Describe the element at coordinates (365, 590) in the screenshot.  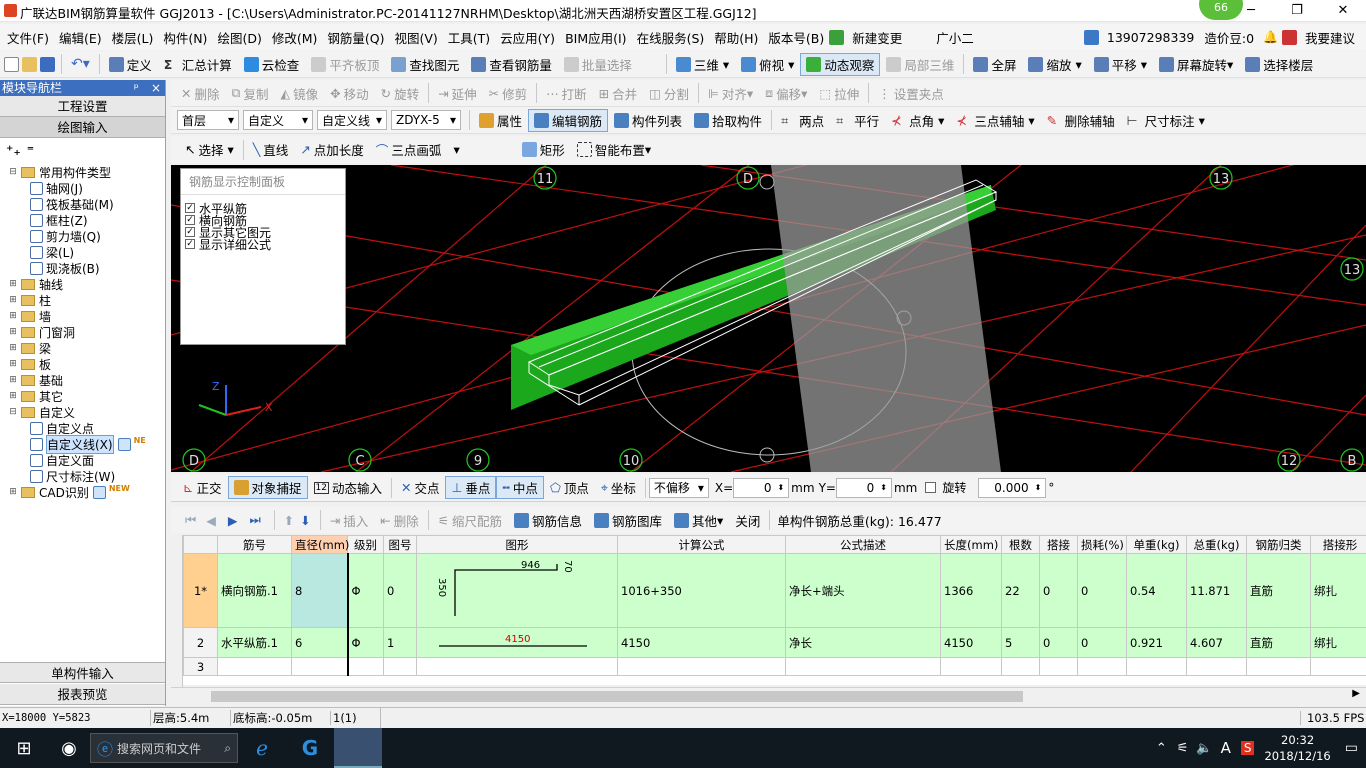
I see `grid-cell-grade: Φ` at that location.